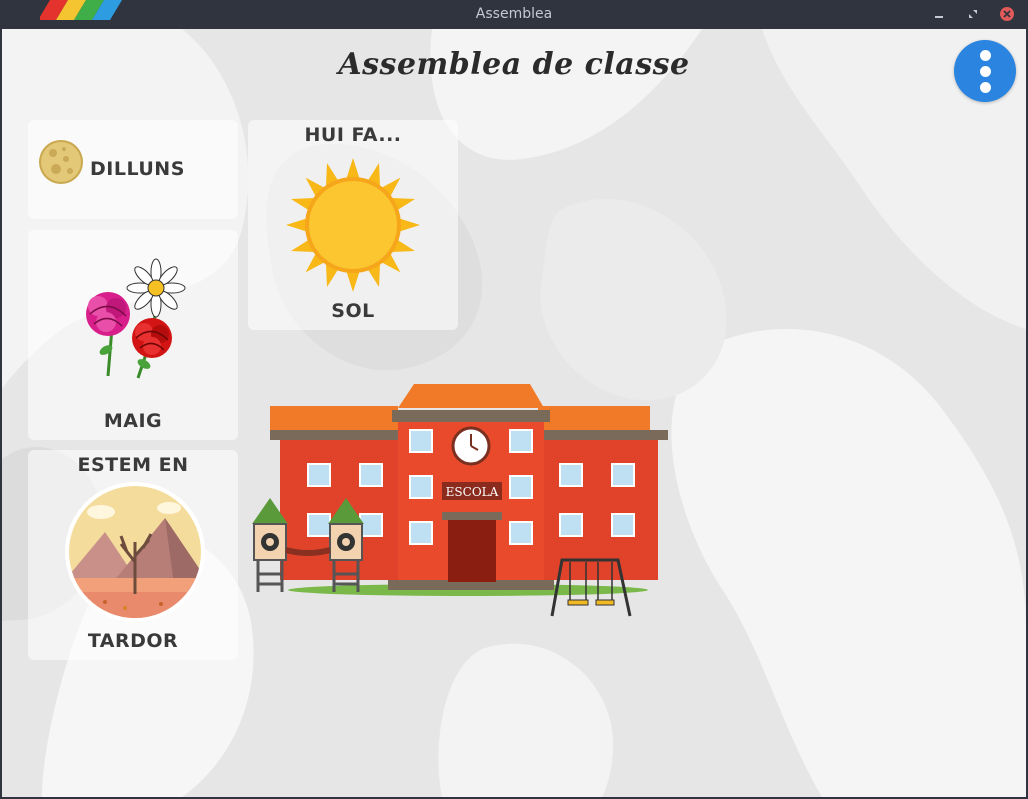 The width and height of the screenshot is (1028, 799). Describe the element at coordinates (939, 14) in the screenshot. I see `minimize-button` at that location.